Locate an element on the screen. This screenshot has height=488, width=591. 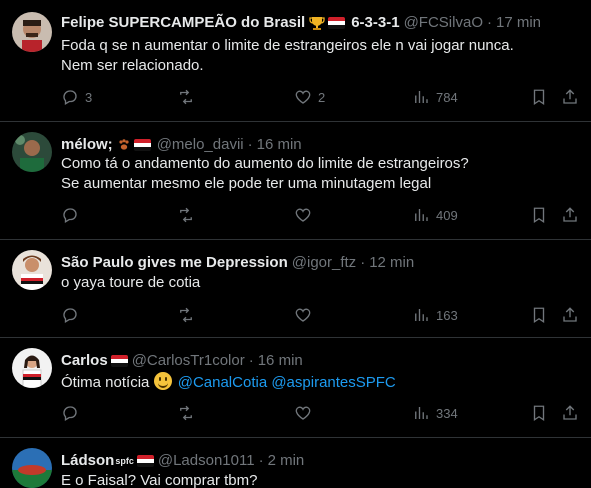
view-count: 334 is located at coordinates (447, 413).